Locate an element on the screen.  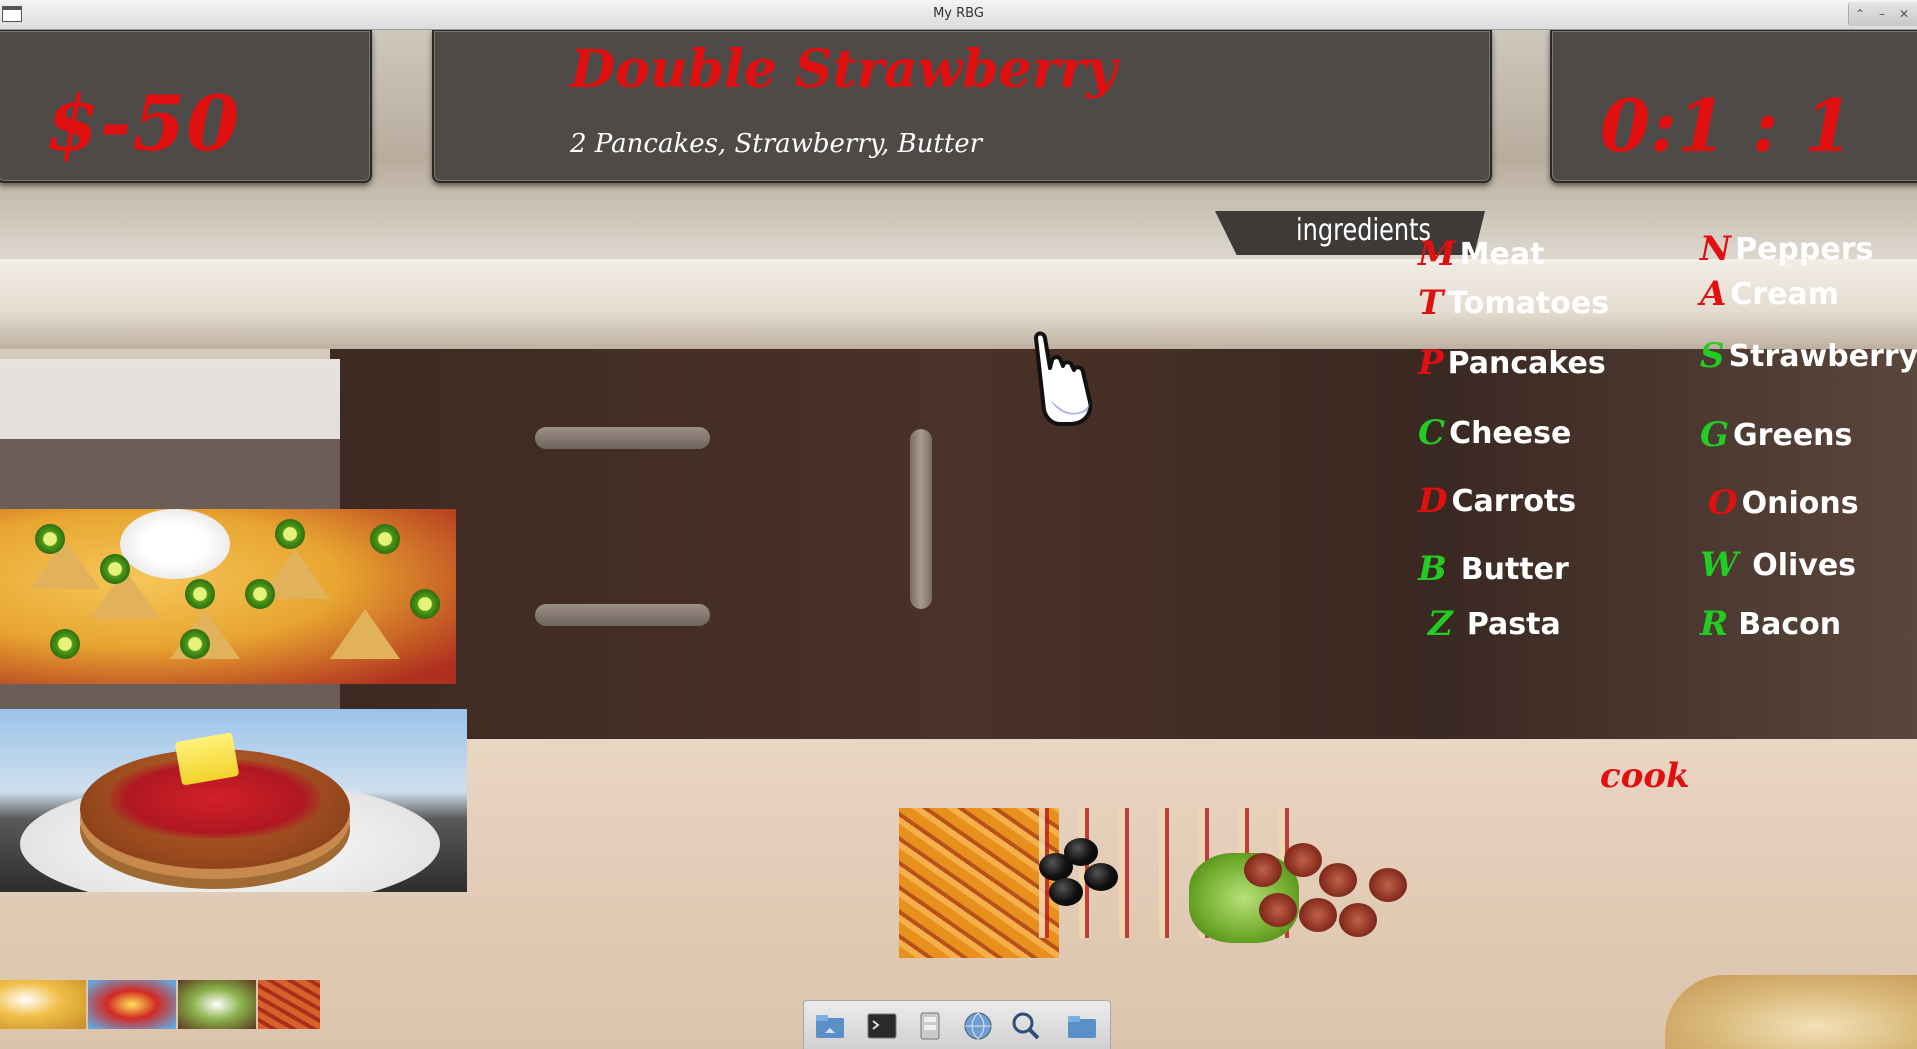
ingredients-tab-label: ingredients is located at coordinates (1364, 230).